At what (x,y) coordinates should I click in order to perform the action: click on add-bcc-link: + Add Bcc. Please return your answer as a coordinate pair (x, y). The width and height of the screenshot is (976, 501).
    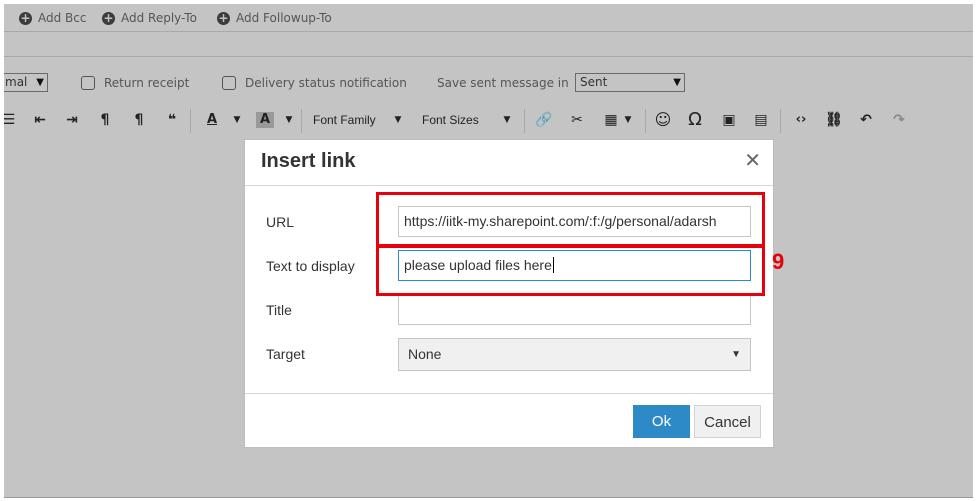
    Looking at the image, I should click on (52, 18).